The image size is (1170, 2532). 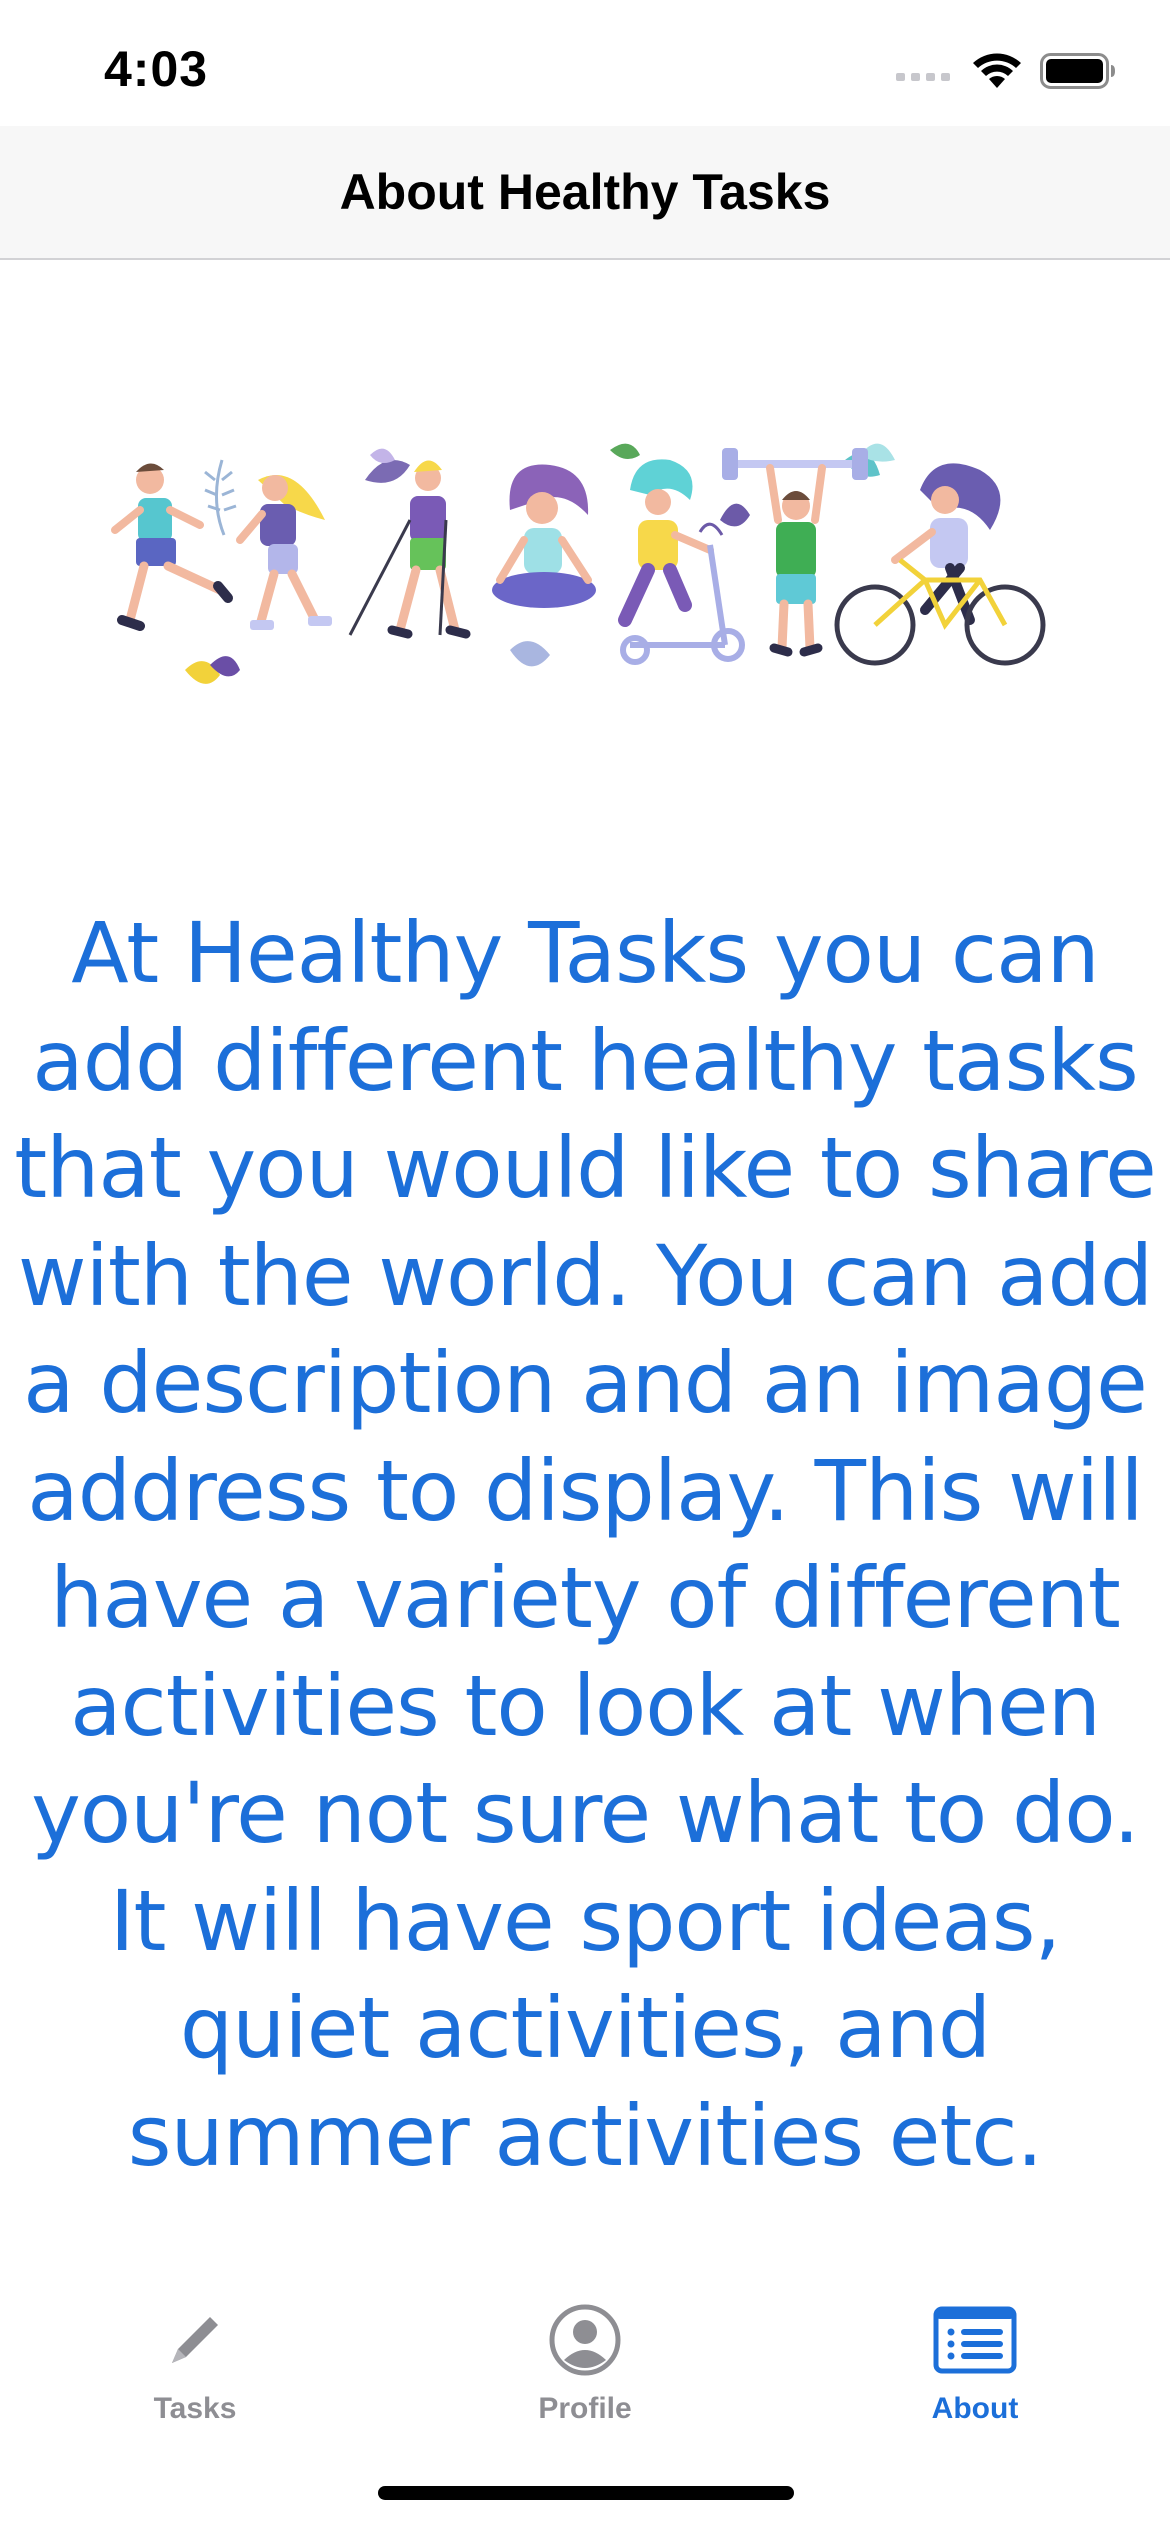 I want to click on page-title: About Healthy Tasks, so click(x=585, y=192).